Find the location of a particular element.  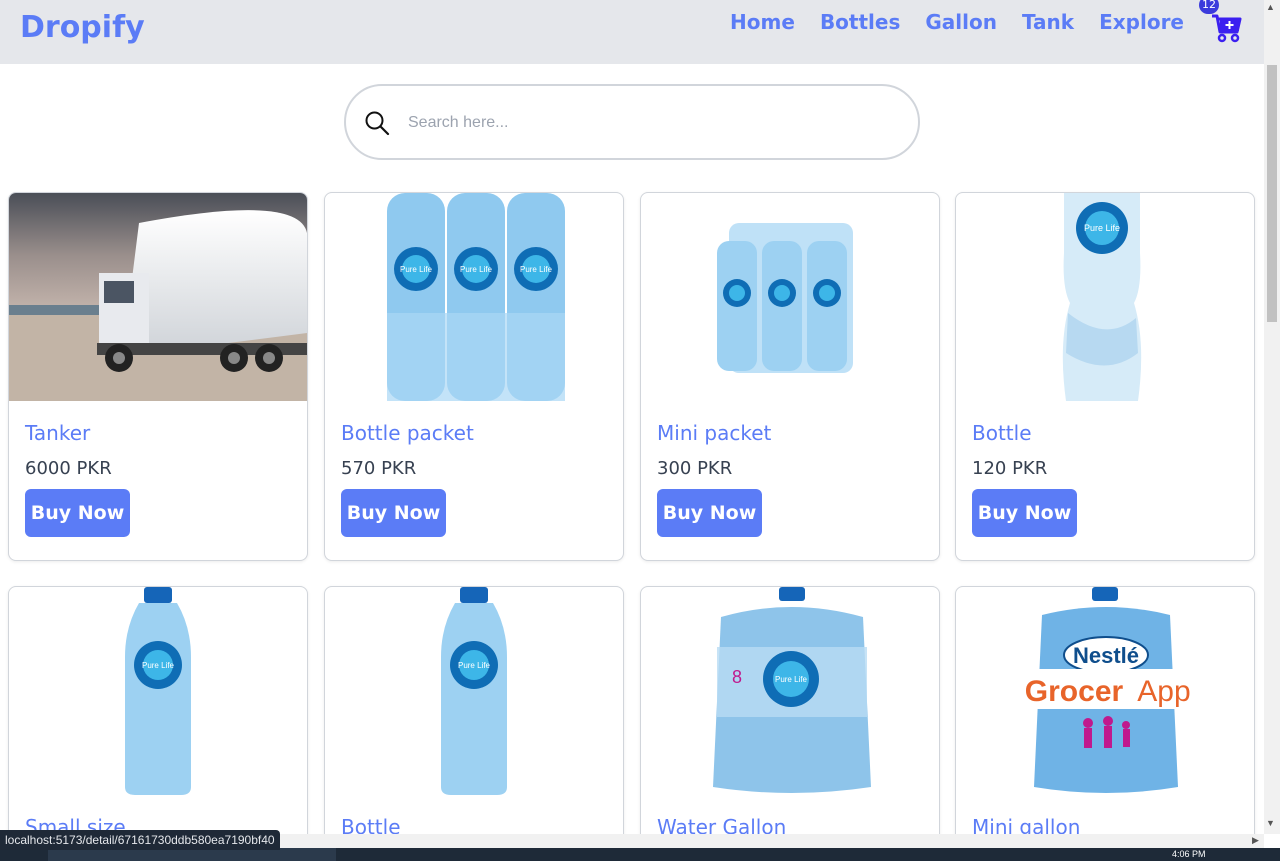

product-image-bottle-packet: Pure Life Pure Life Pure Life is located at coordinates (474, 297).